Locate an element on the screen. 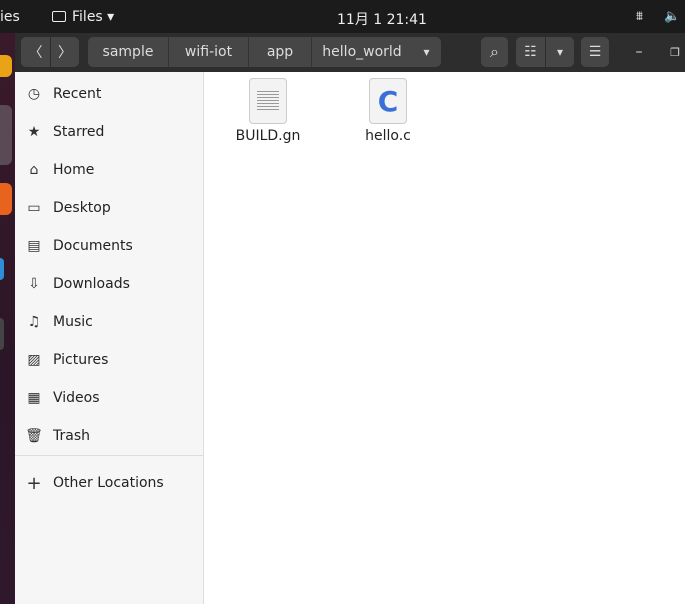 This screenshot has height=604, width=685. sidebar-item-downloads: ⇩ Downloads is located at coordinates (109, 284).